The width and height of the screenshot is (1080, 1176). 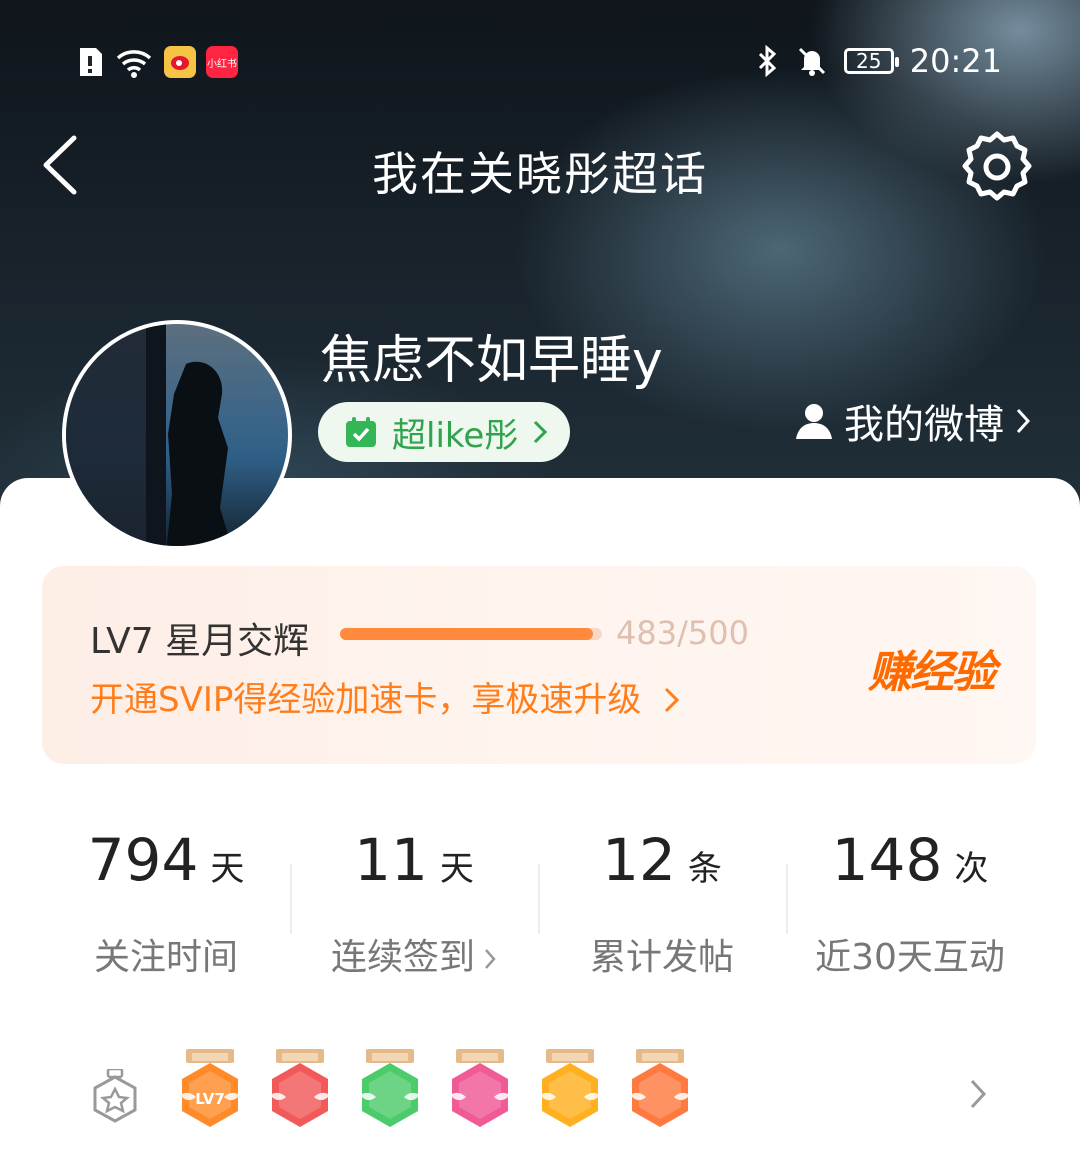 I want to click on stat-label: 近30天互动, so click(x=910, y=957).